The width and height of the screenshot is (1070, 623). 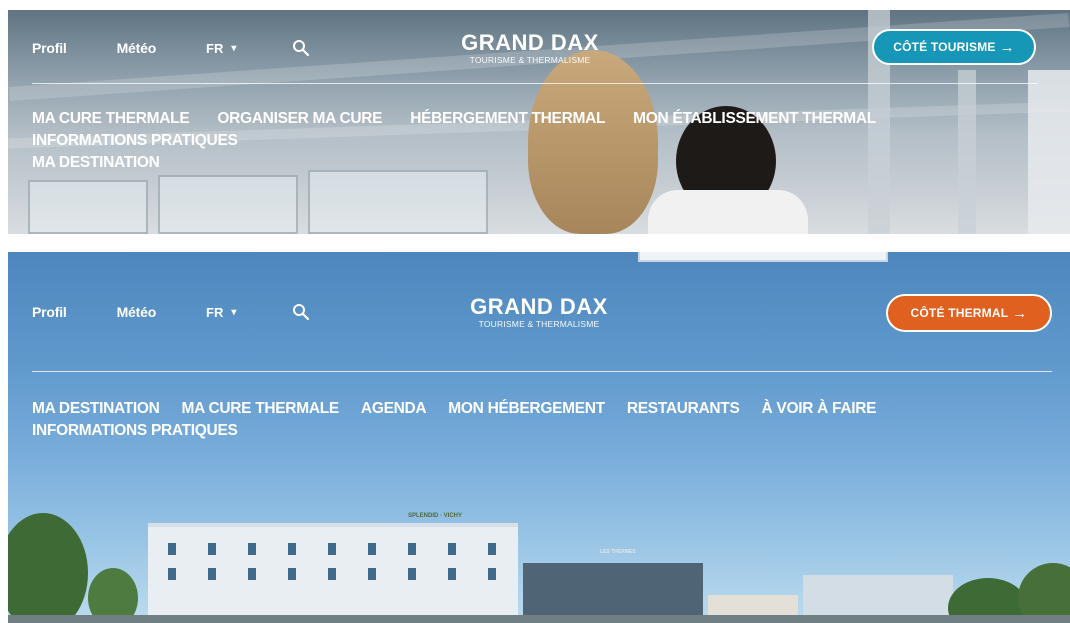 What do you see at coordinates (959, 313) in the screenshot?
I see `cta-label: CÔTÉ THERMAL` at bounding box center [959, 313].